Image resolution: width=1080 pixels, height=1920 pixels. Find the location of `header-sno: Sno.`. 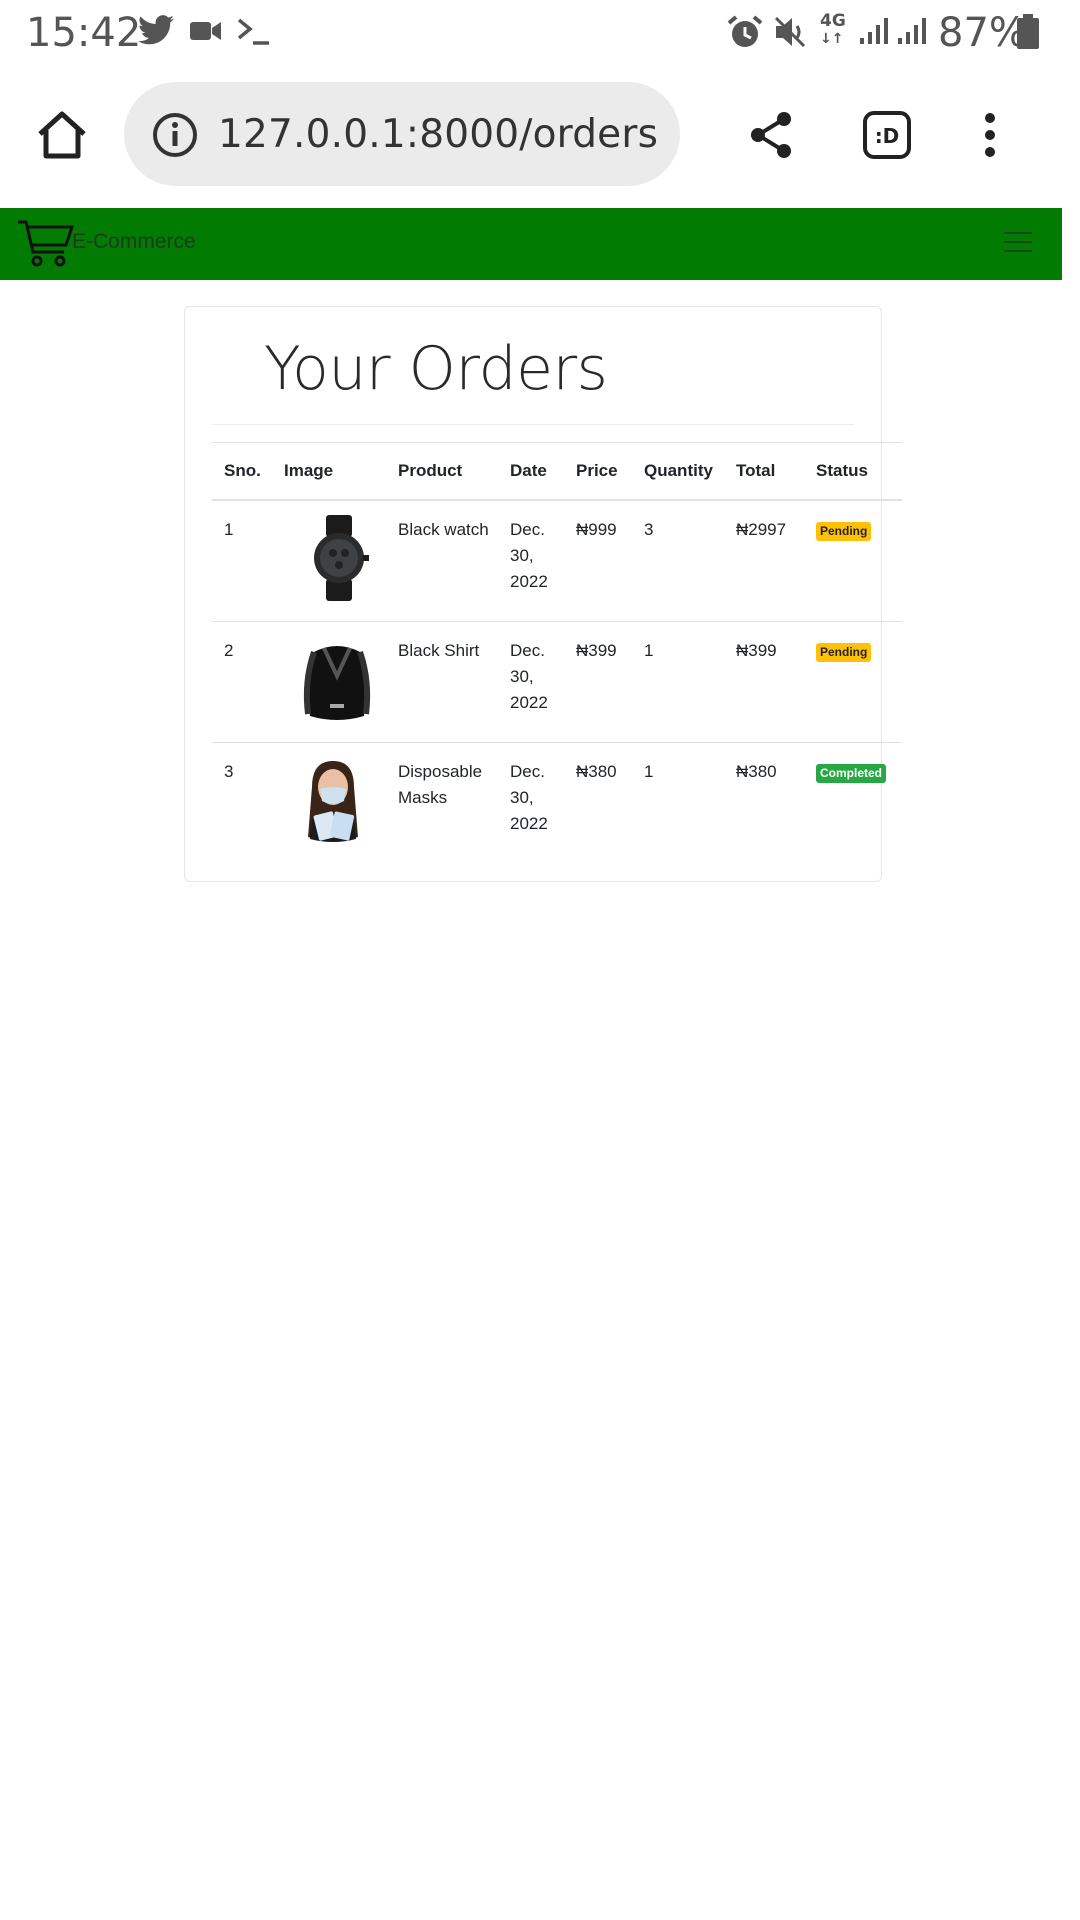

header-sno: Sno. is located at coordinates (242, 471).